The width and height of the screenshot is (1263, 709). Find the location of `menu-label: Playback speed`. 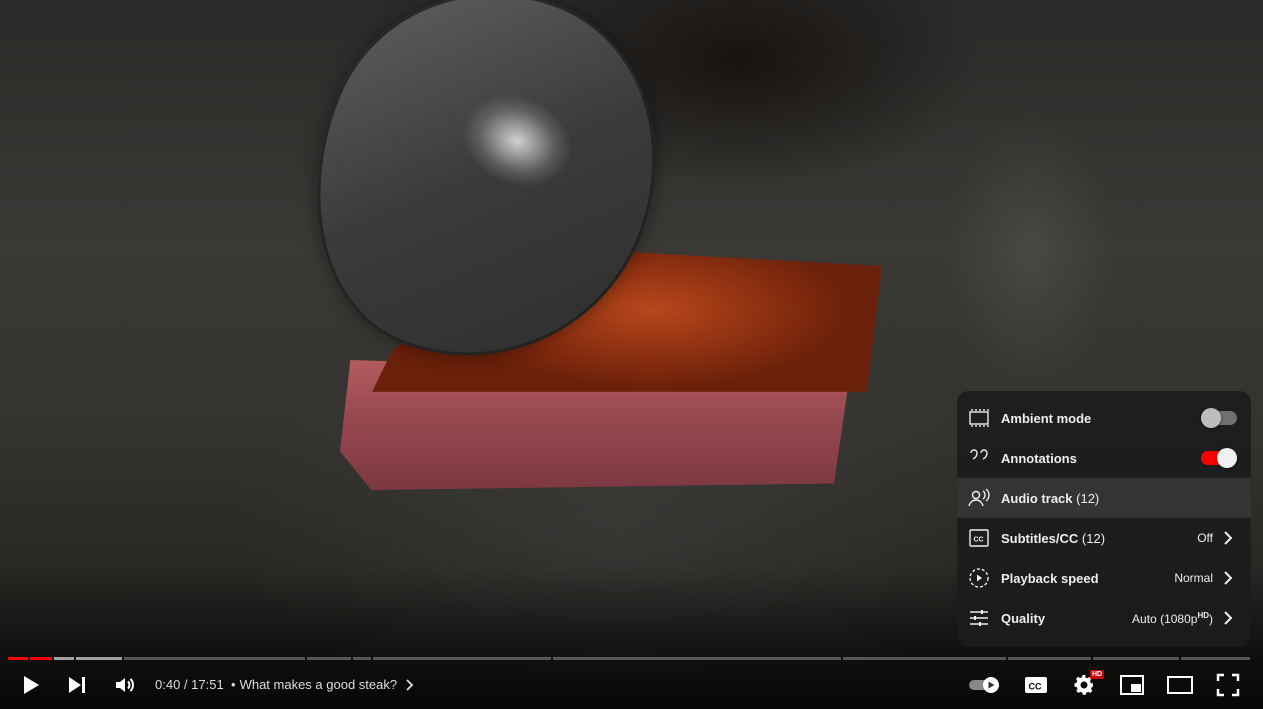

menu-label: Playback speed is located at coordinates (1050, 578).